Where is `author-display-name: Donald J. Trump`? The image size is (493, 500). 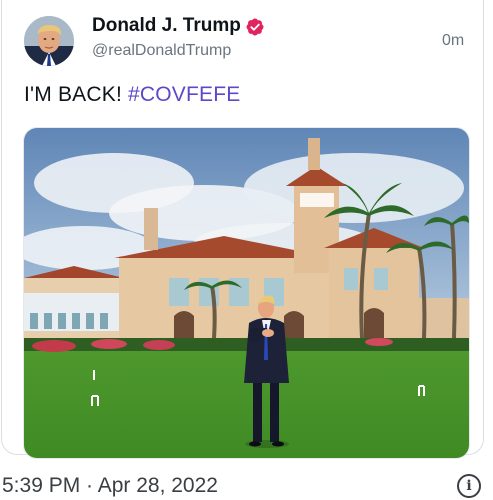
author-display-name: Donald J. Trump is located at coordinates (166, 26).